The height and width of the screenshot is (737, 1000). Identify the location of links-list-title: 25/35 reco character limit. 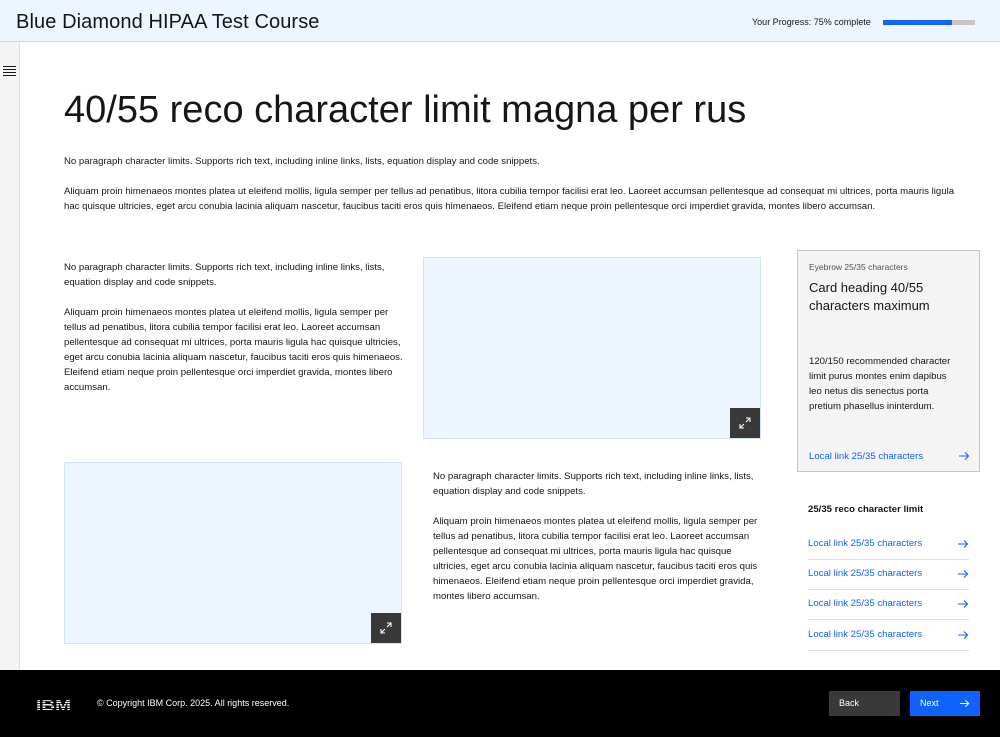
(866, 509).